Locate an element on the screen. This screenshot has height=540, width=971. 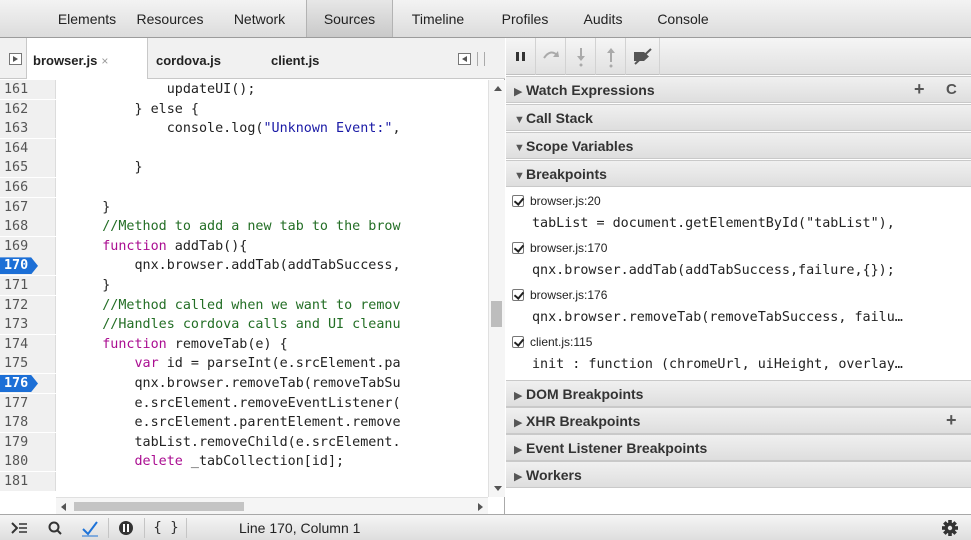
line-number: 173 is located at coordinates (28, 325).